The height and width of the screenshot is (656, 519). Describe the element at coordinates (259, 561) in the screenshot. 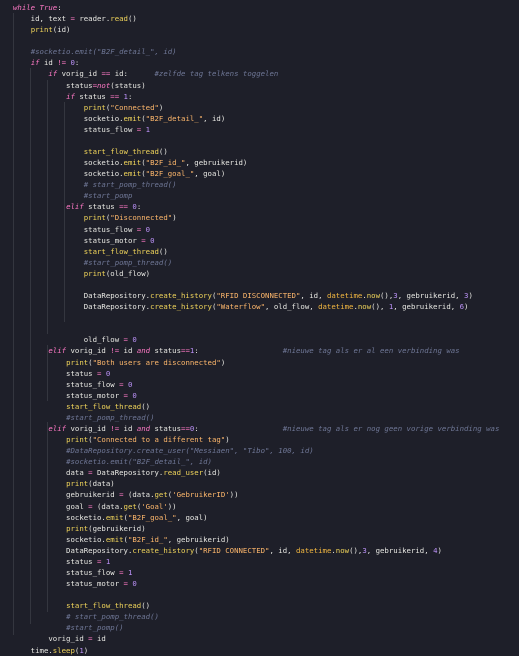

I see `code-line: status = 1` at that location.